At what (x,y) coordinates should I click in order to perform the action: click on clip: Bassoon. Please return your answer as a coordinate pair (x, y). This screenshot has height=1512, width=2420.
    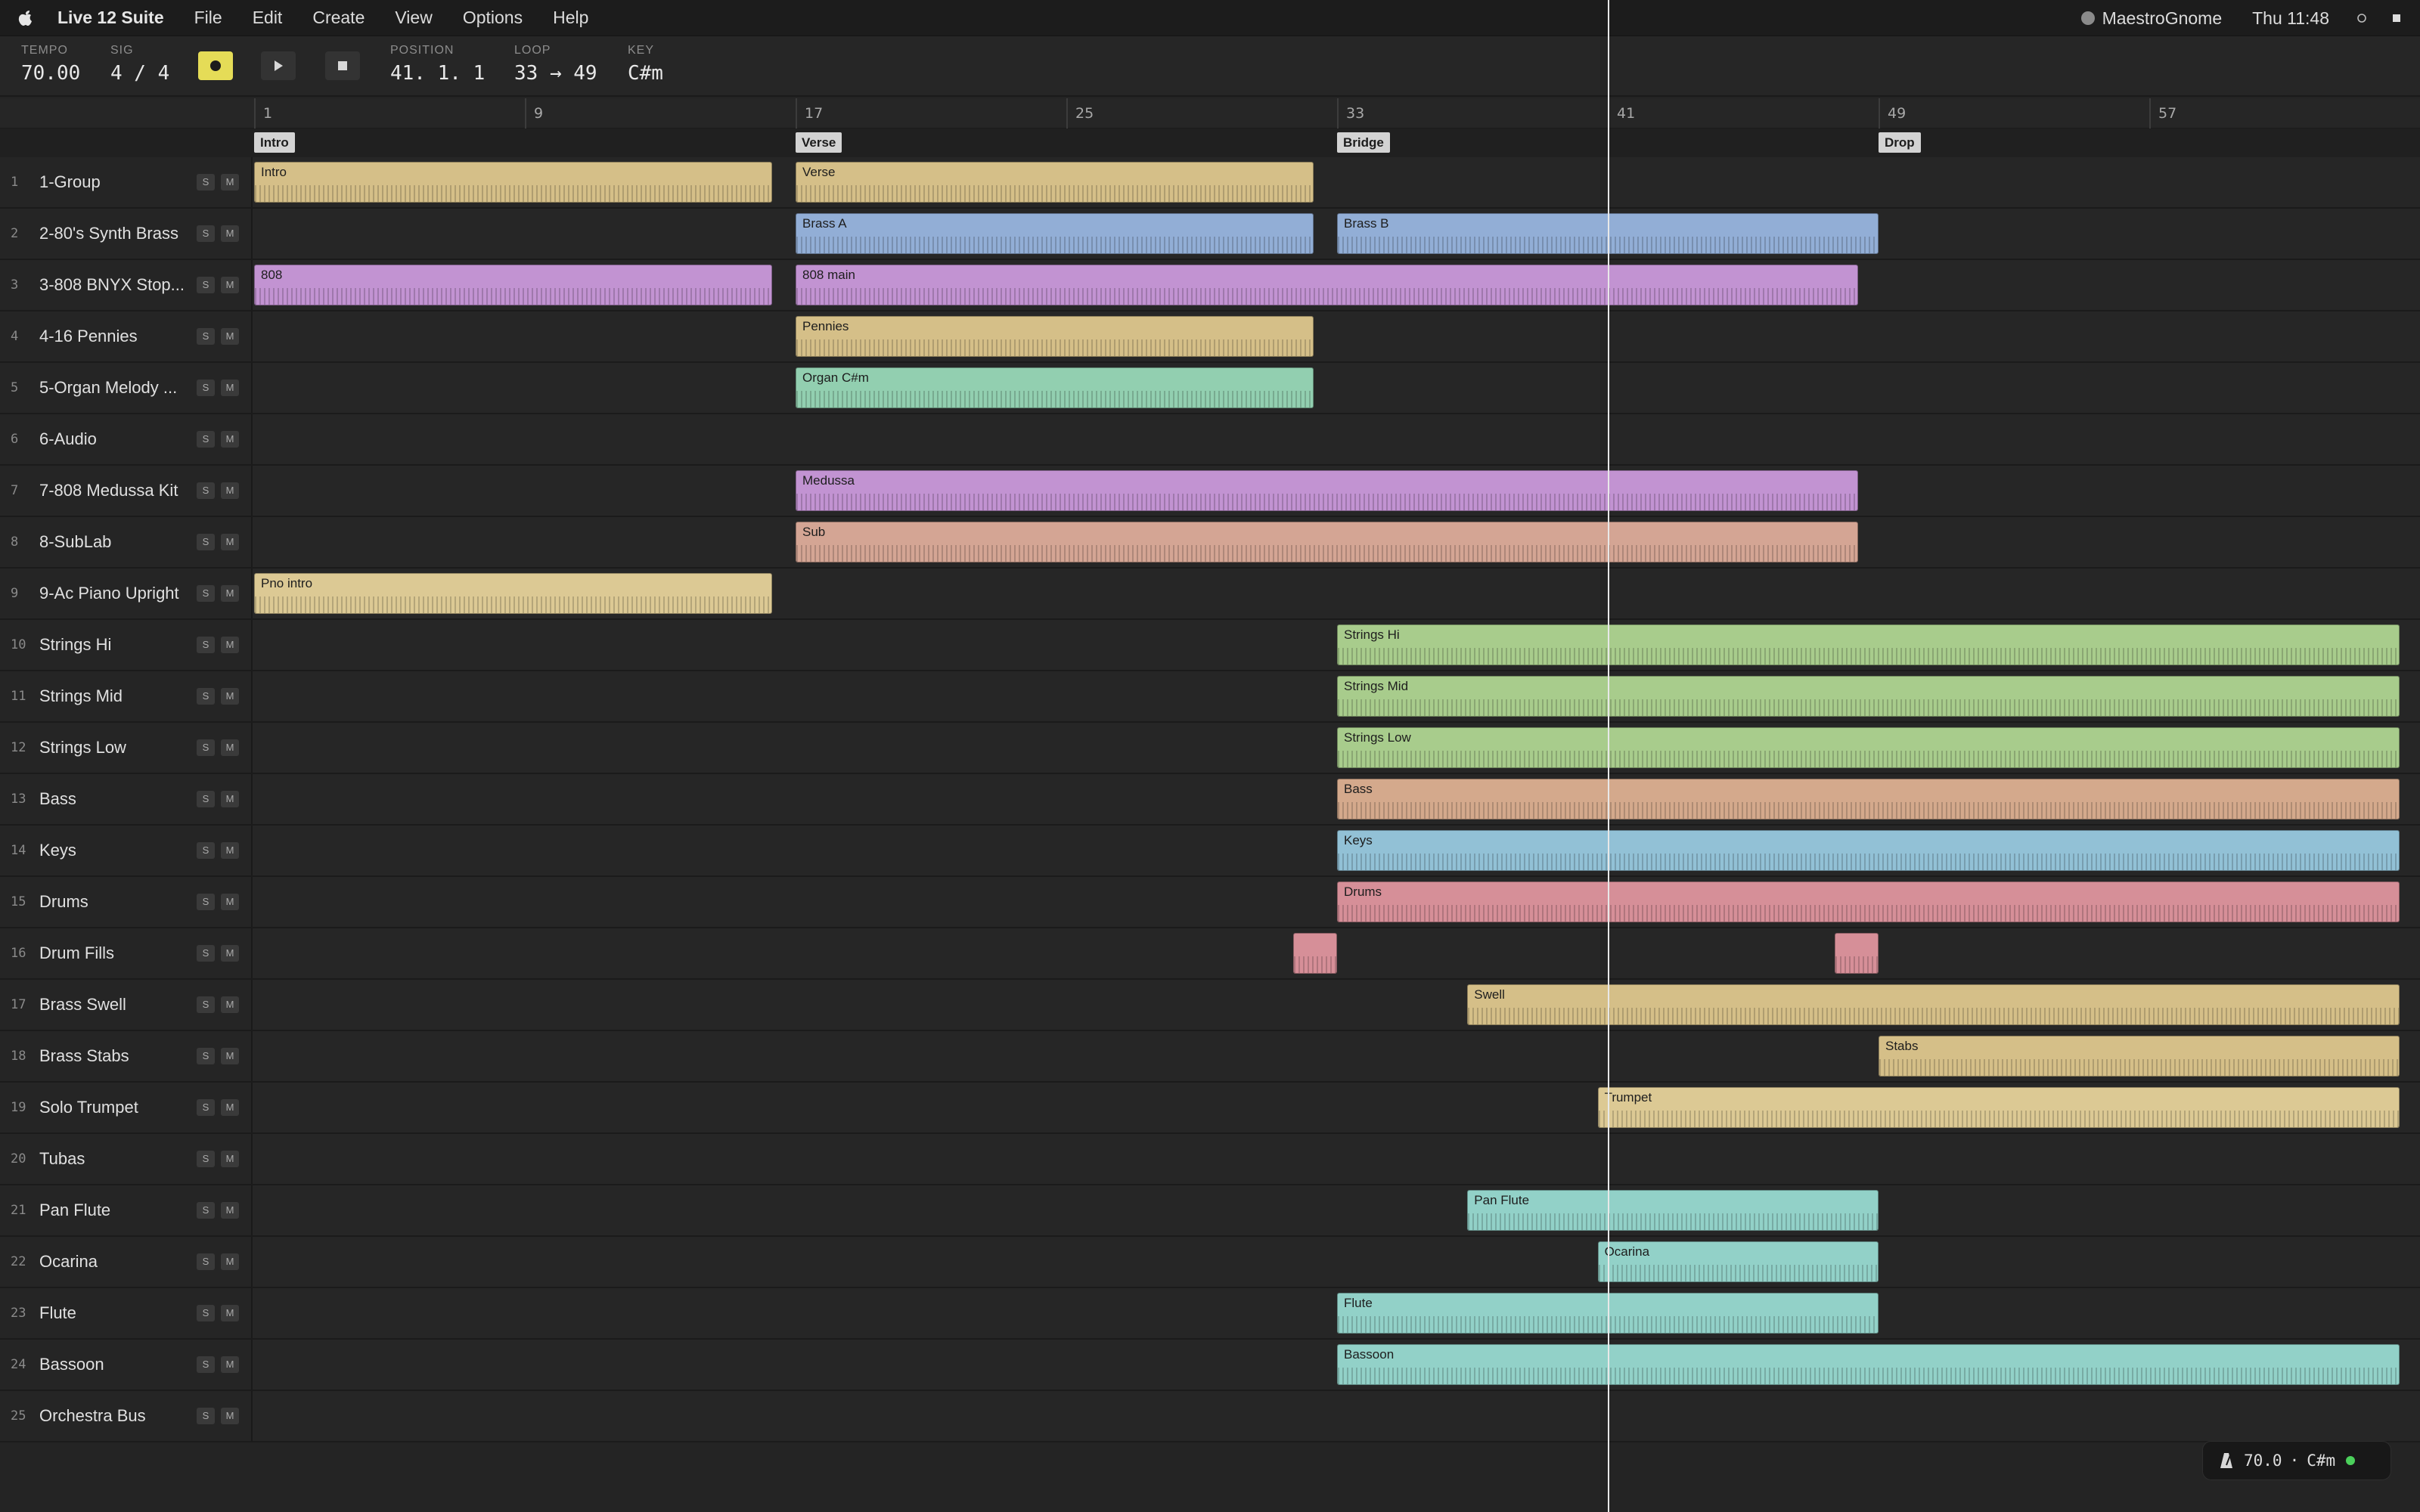
    Looking at the image, I should click on (1868, 1364).